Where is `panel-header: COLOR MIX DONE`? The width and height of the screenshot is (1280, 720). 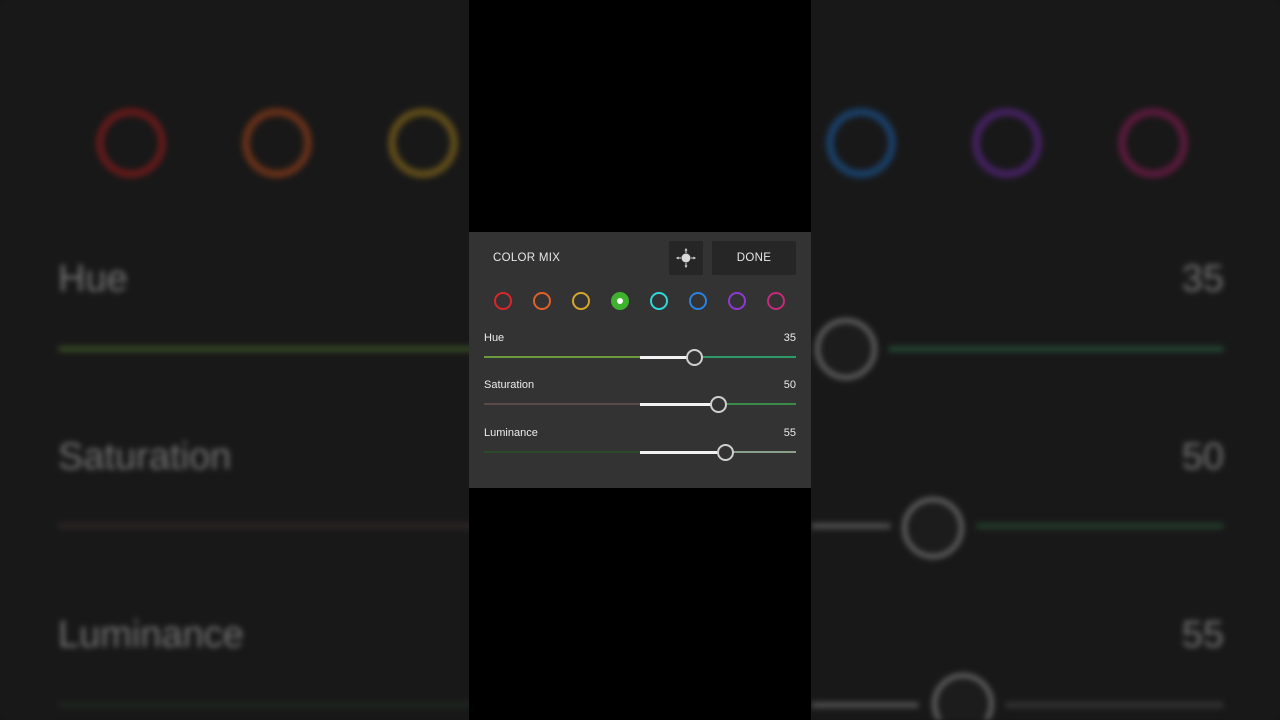
panel-header: COLOR MIX DONE is located at coordinates (640, 259).